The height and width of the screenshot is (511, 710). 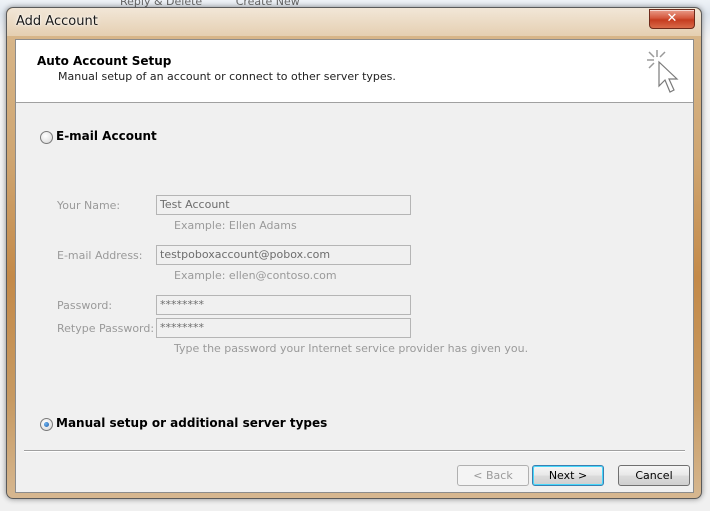 What do you see at coordinates (57, 21) in the screenshot?
I see `dialog-title: Add Account` at bounding box center [57, 21].